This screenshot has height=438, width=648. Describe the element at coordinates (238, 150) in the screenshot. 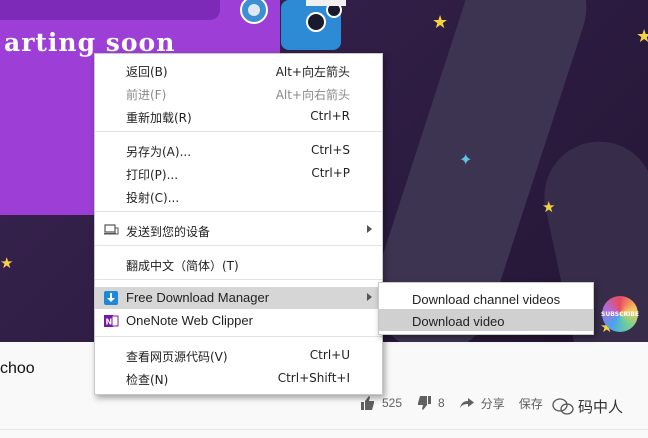

I see `menu-item-save-as: 另存为(A)... Ctrl+S` at that location.